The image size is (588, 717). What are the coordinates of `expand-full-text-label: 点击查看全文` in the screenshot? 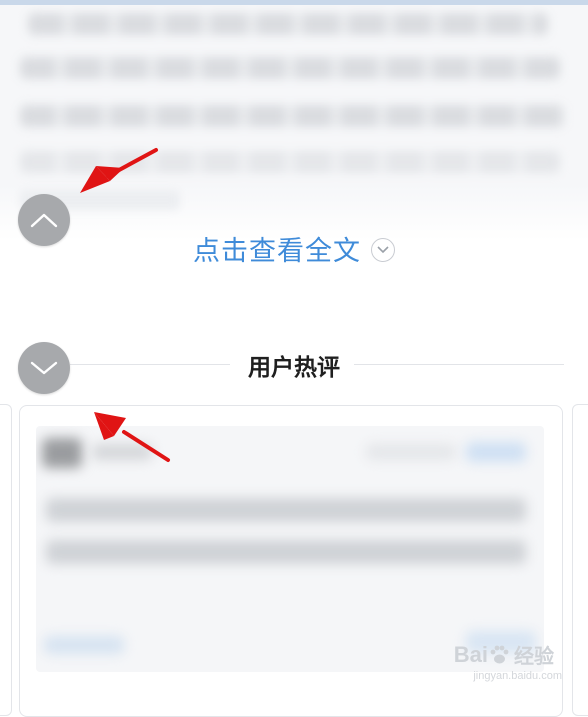 It's located at (277, 251).